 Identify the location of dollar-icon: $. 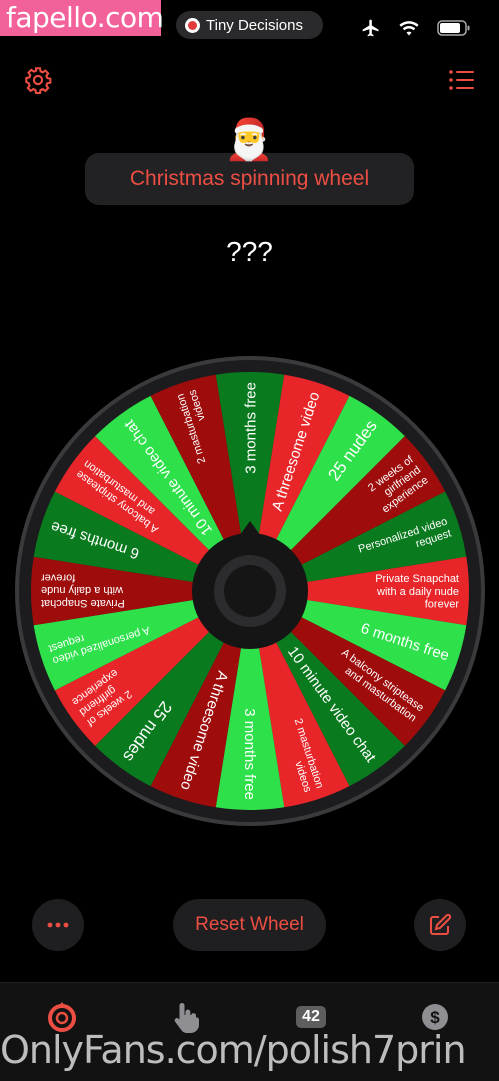
(435, 1017).